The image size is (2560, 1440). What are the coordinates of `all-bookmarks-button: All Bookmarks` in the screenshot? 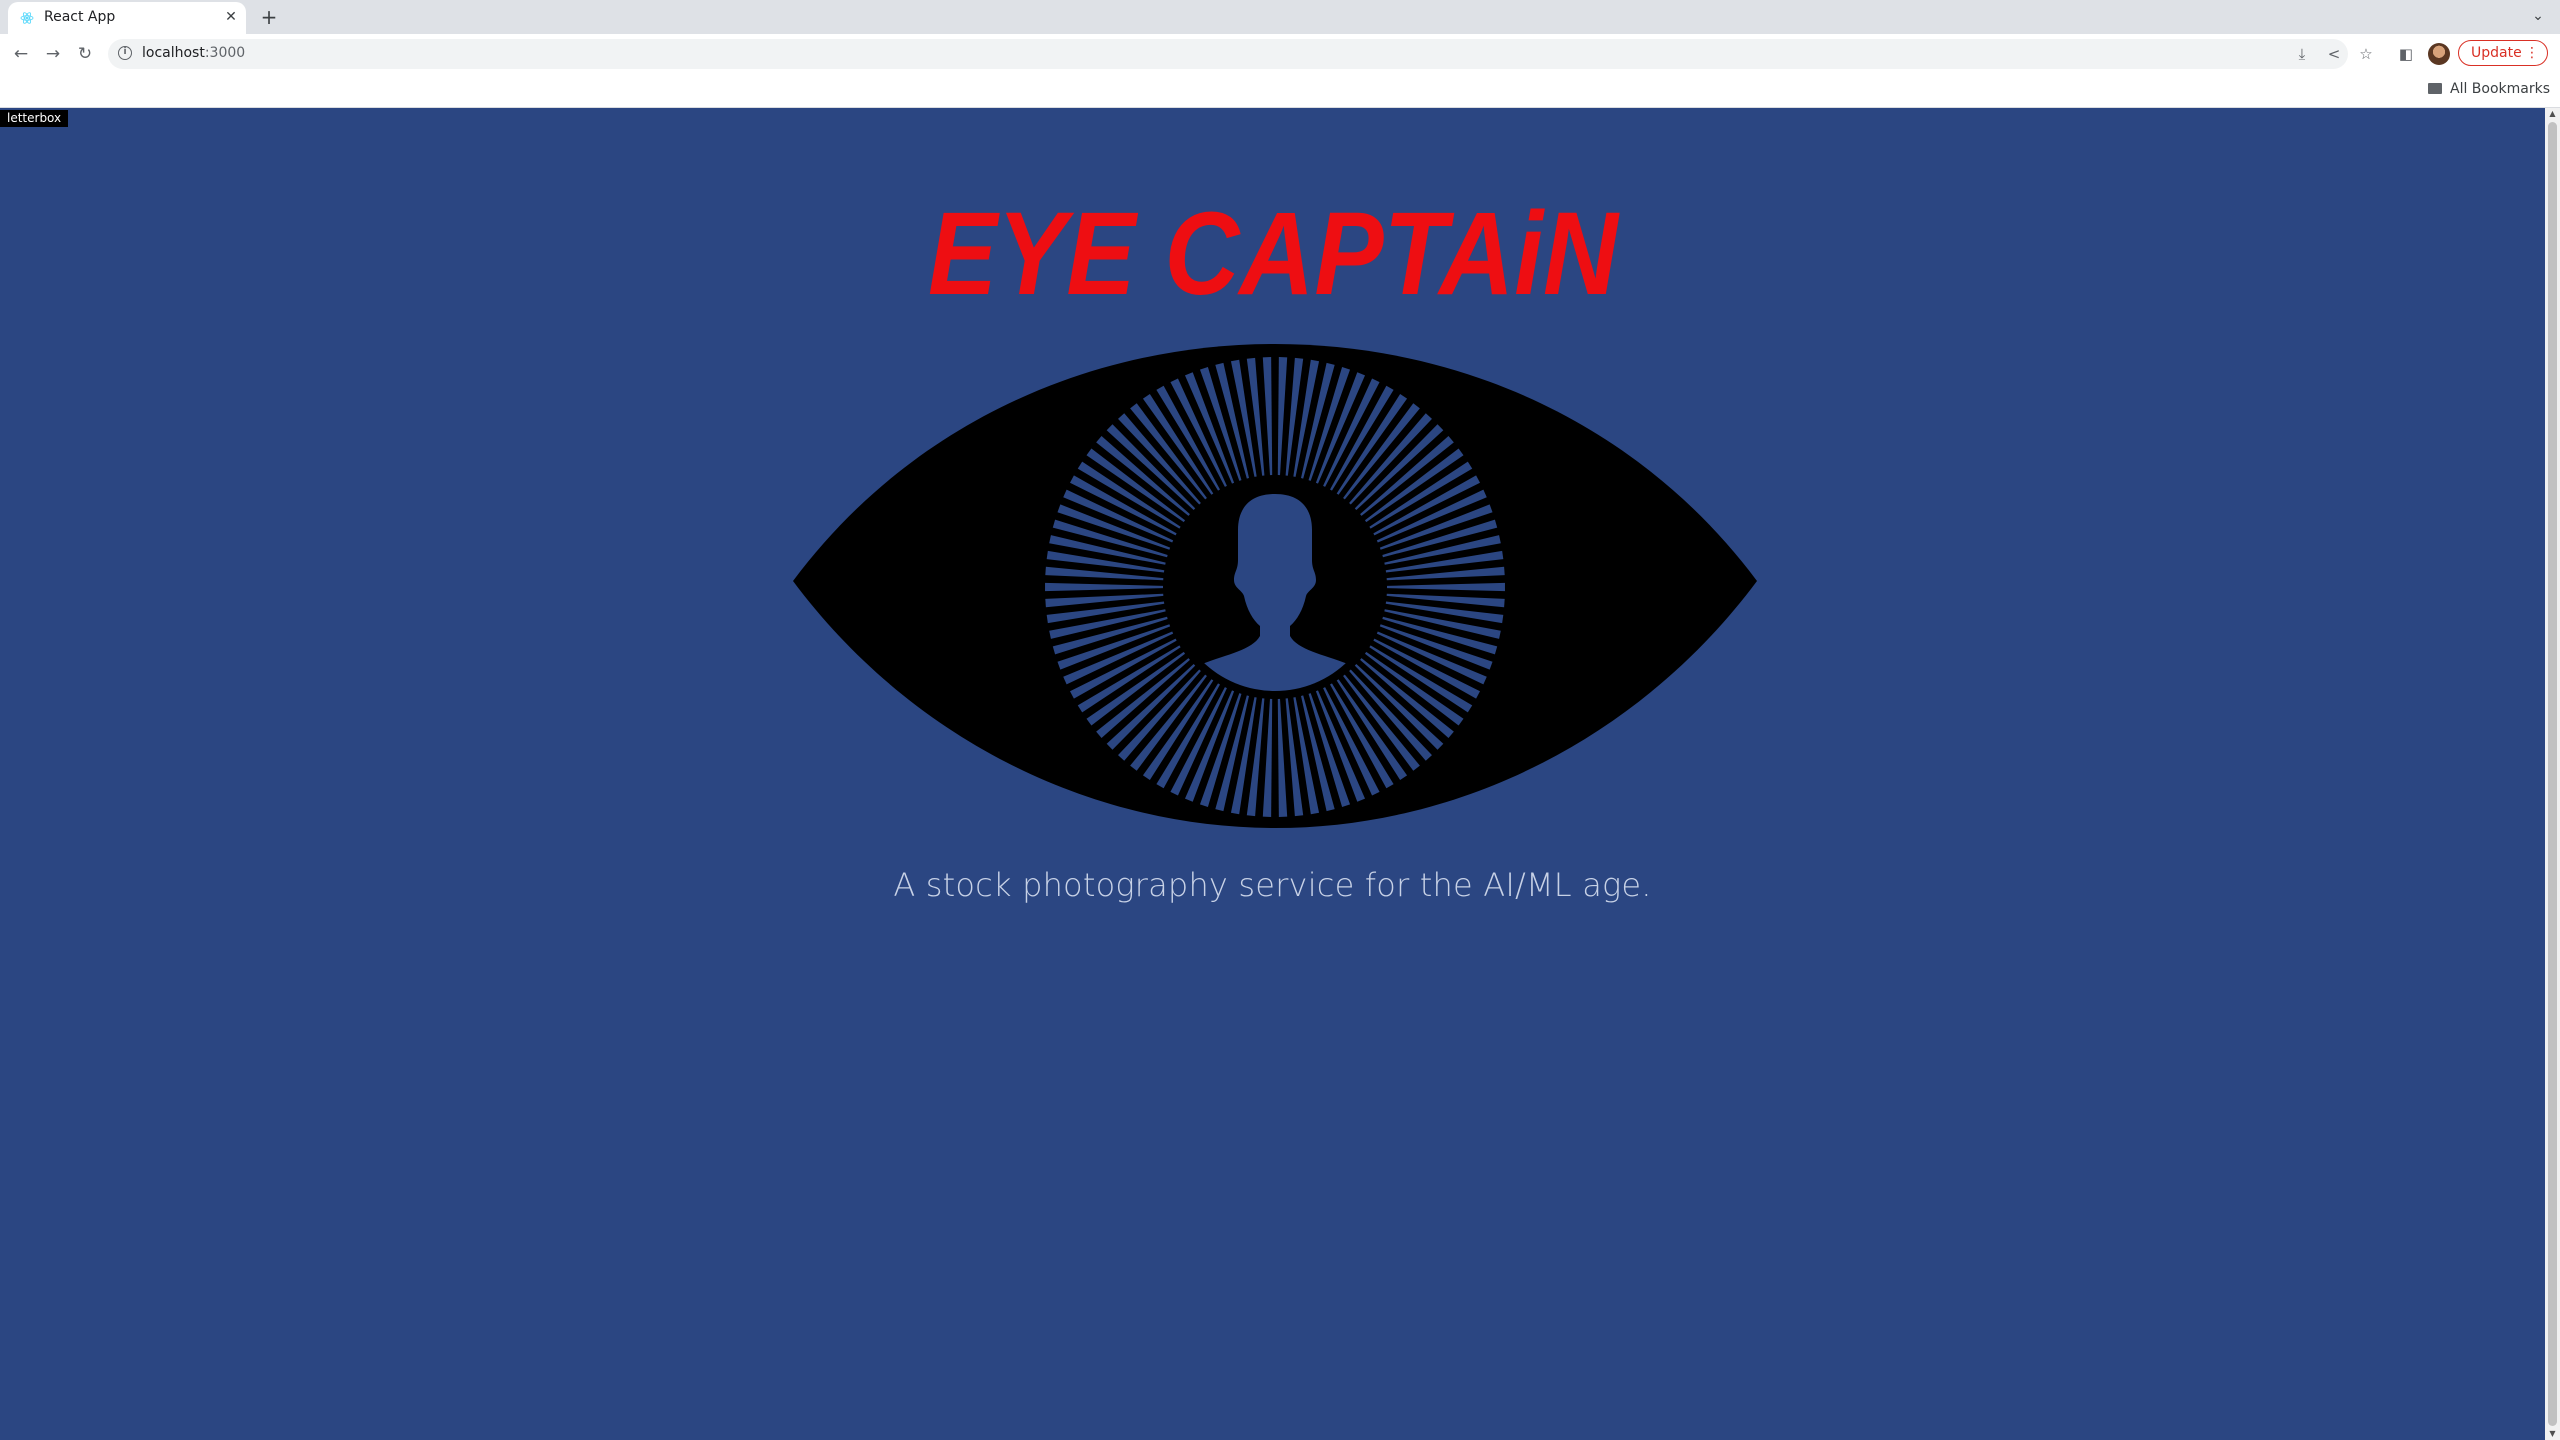 It's located at (2489, 91).